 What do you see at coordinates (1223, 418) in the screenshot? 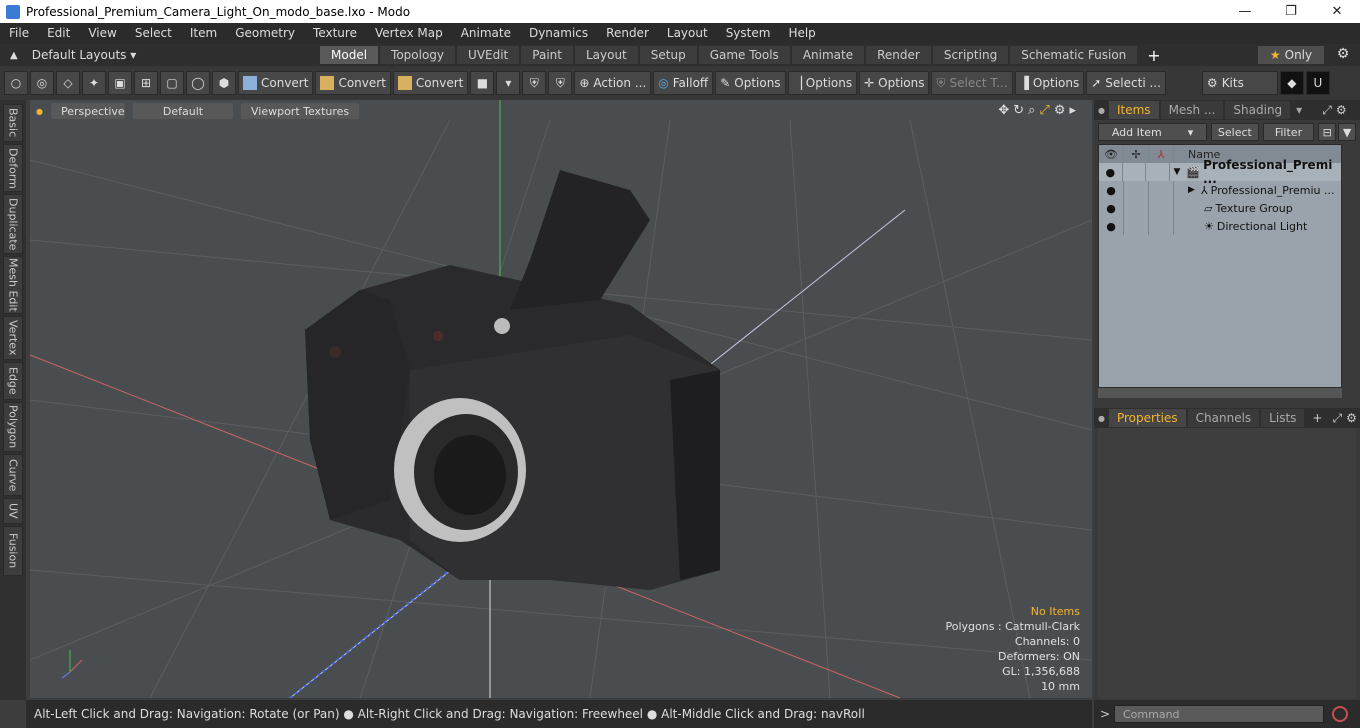
I see `tab-channels: Channels` at bounding box center [1223, 418].